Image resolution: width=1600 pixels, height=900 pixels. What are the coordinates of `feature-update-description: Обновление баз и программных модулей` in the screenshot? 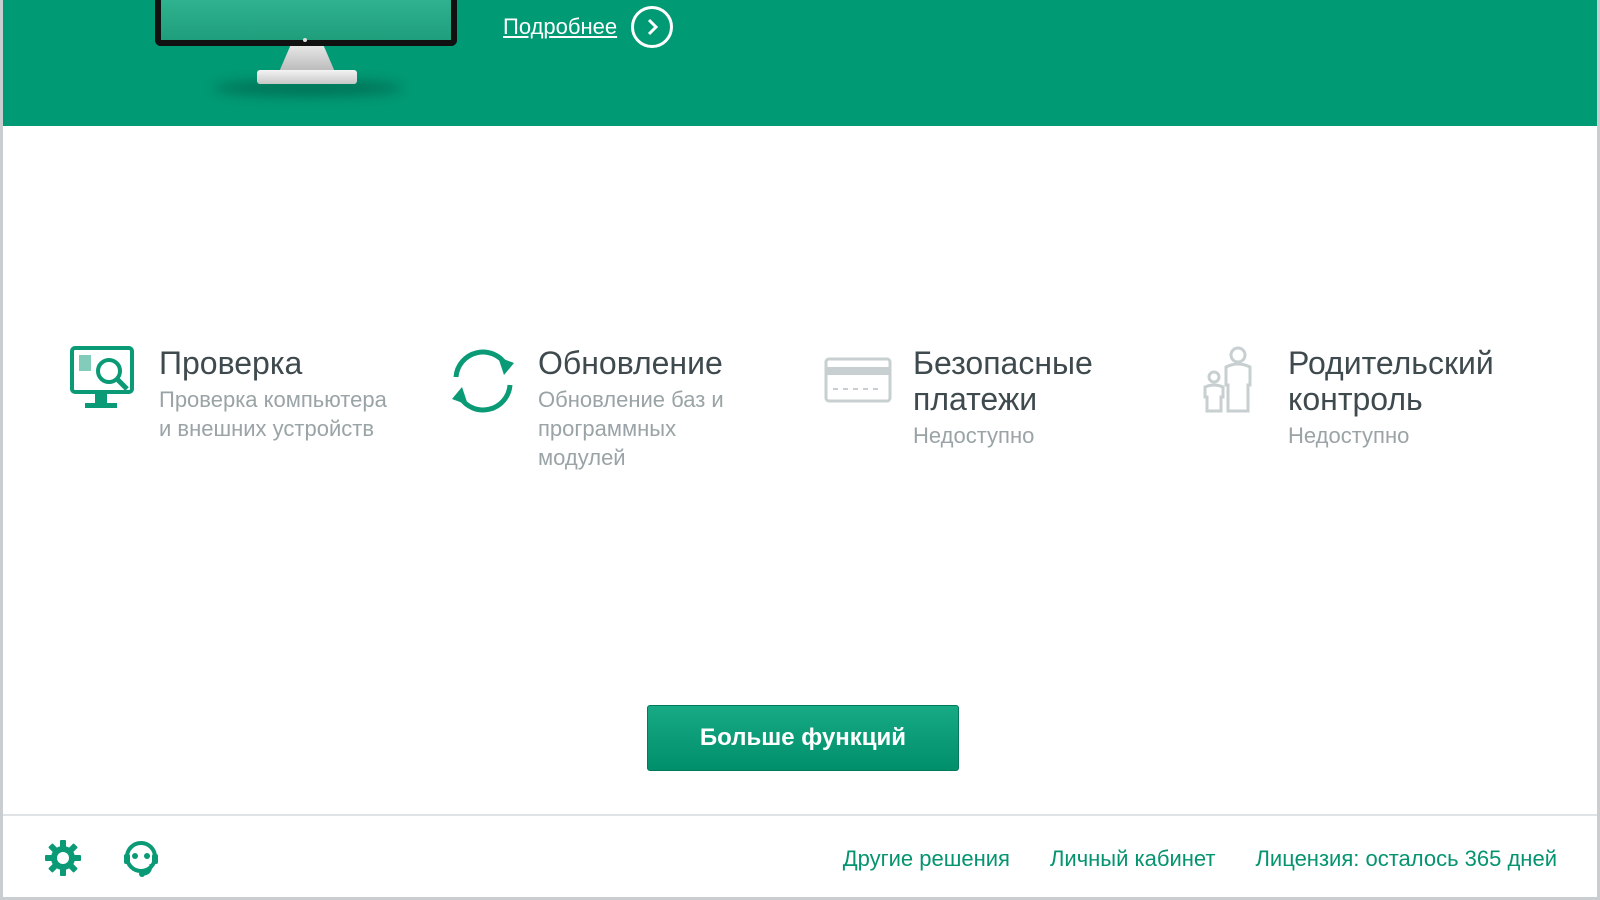 It's located at (631, 428).